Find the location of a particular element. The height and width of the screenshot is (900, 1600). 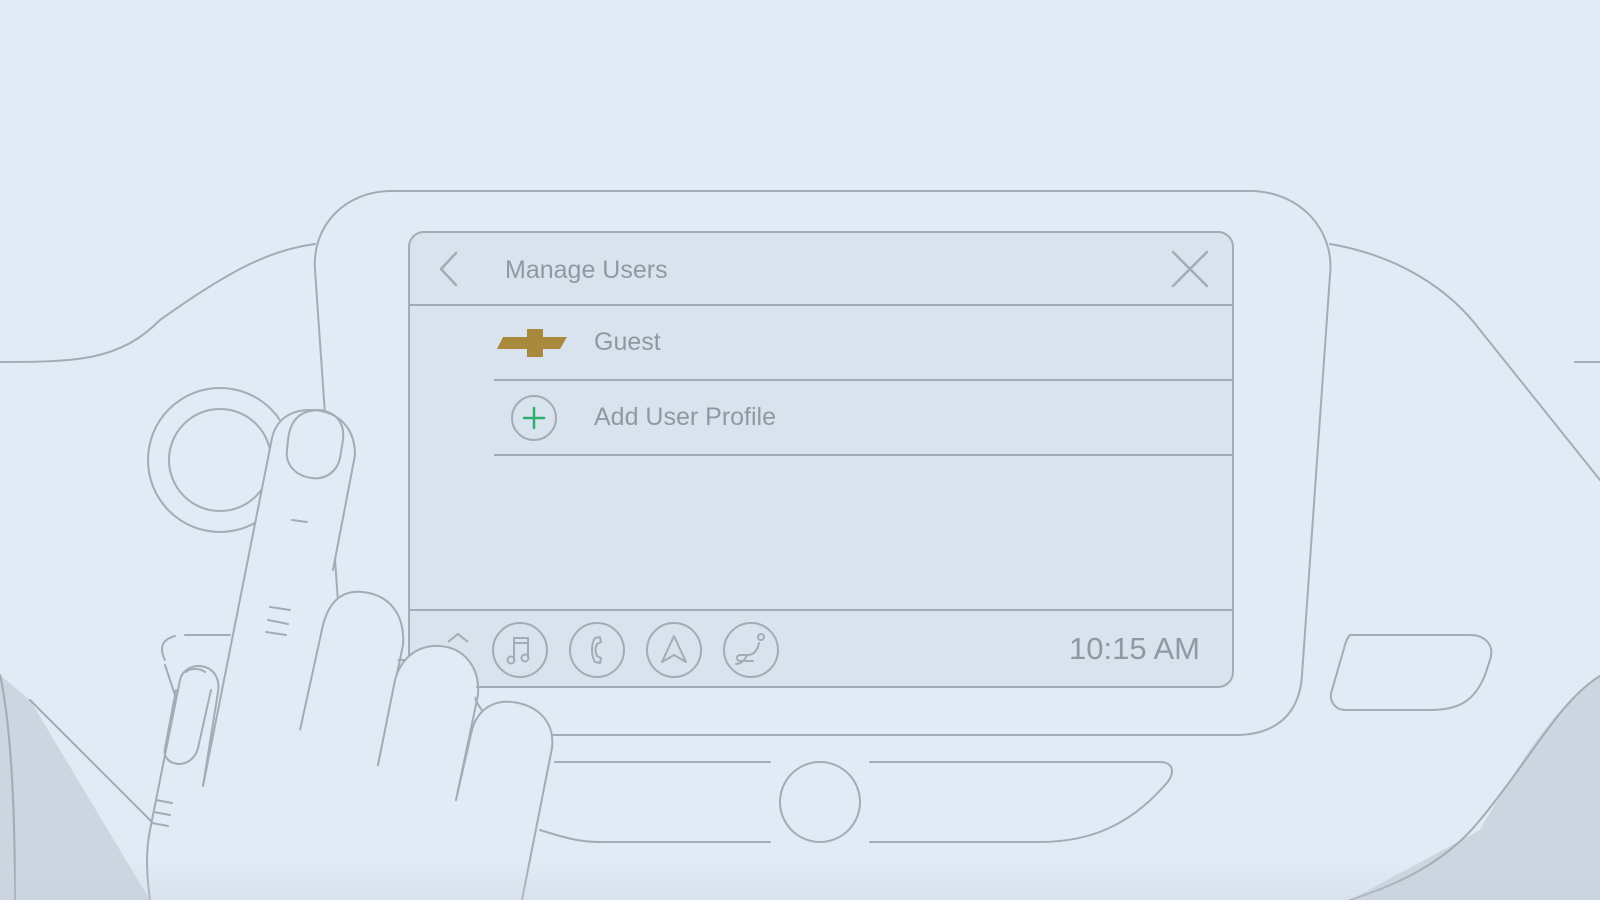

back-button is located at coordinates (450, 269).